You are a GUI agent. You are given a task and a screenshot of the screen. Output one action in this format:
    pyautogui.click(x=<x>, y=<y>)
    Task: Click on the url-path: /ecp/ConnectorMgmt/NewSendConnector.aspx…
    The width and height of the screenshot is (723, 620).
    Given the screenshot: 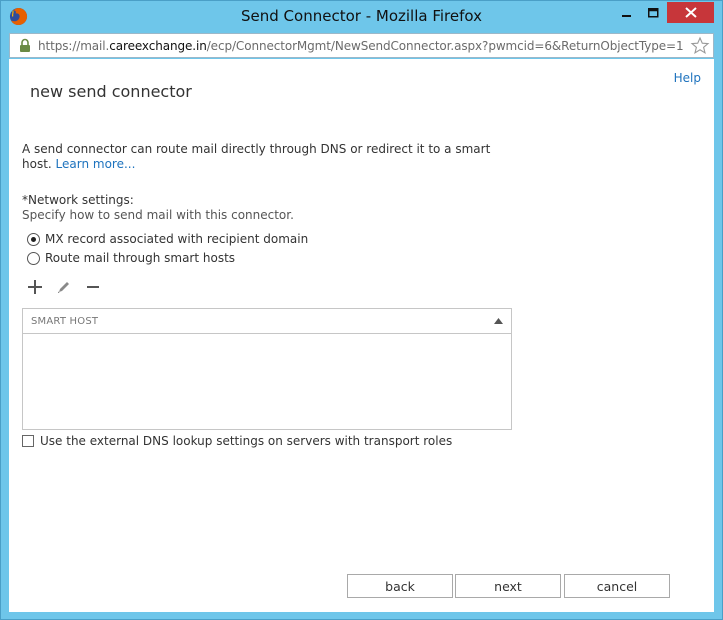 What is the action you would take?
    pyautogui.click(x=445, y=45)
    